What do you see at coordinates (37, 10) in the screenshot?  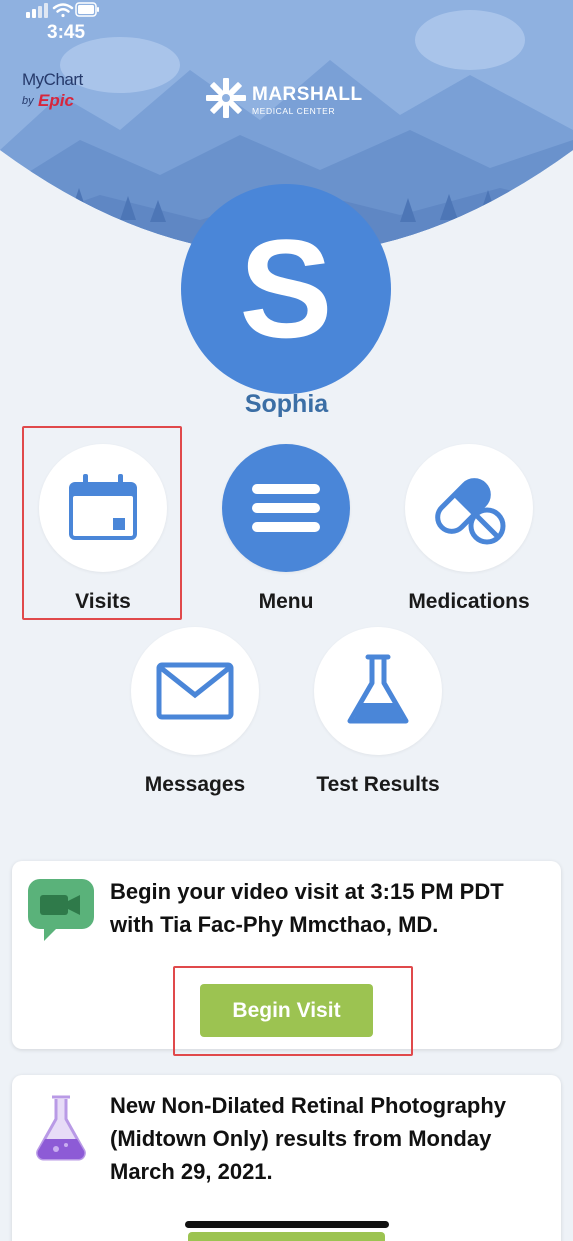 I see `signal-icon` at bounding box center [37, 10].